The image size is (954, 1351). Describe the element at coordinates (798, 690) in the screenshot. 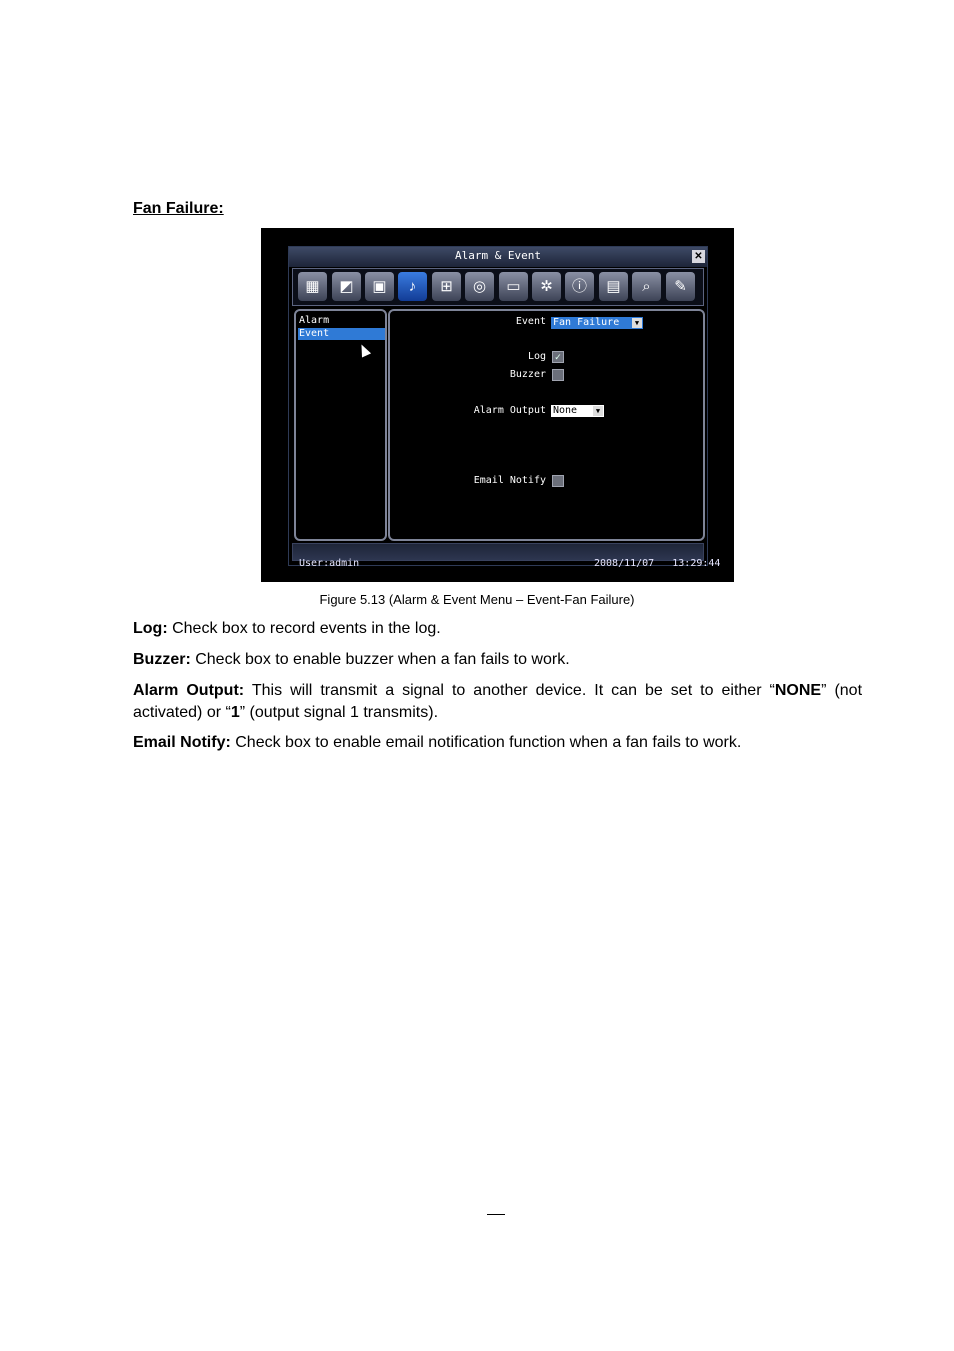

I see `alarm-none-value: NONE` at that location.